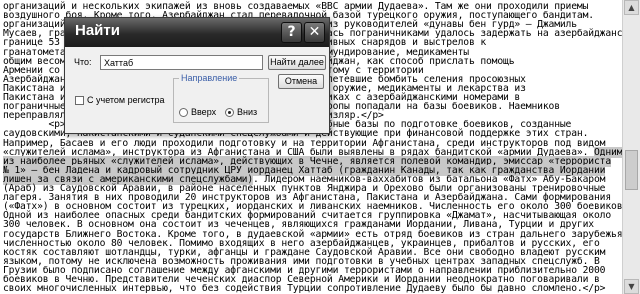 The width and height of the screenshot is (640, 294). I want to click on help-icon: ?, so click(291, 32).